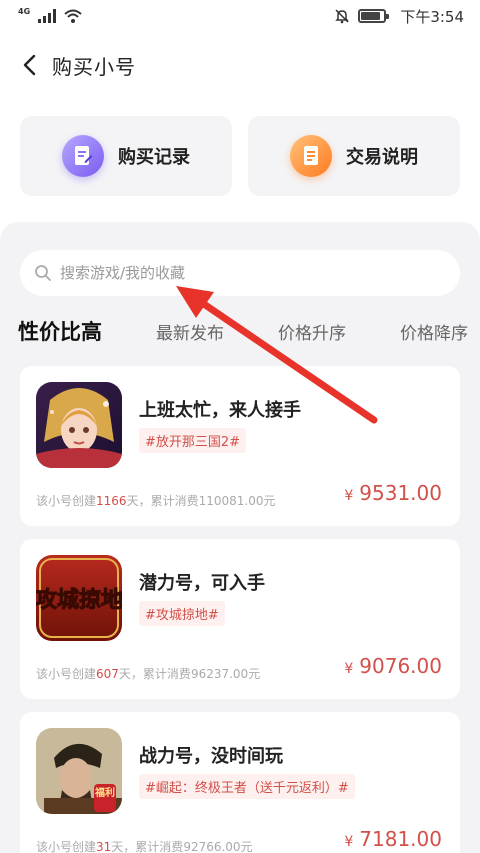  I want to click on battery-icon, so click(374, 16).